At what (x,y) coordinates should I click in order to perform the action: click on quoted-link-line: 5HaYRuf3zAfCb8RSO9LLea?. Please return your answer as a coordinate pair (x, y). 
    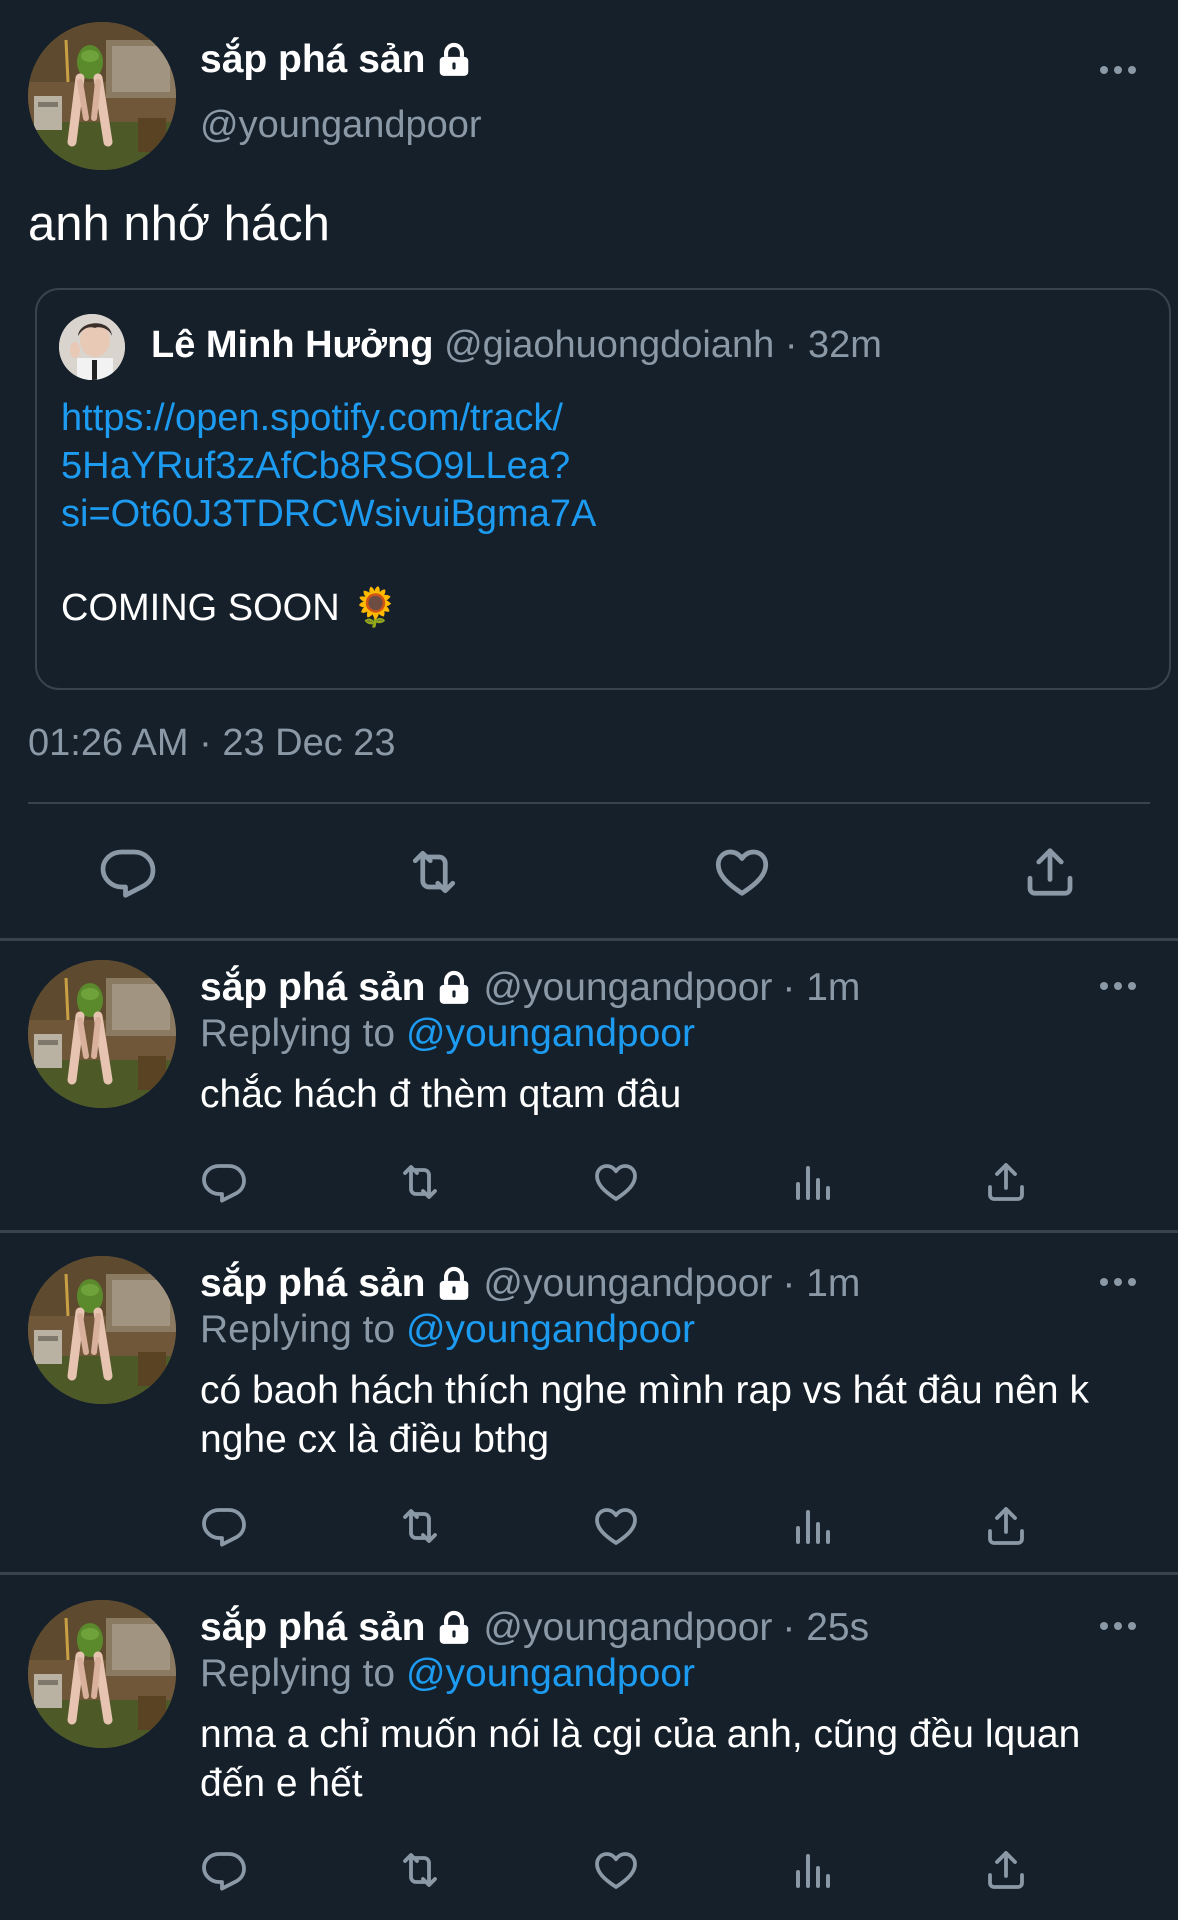
    Looking at the image, I should click on (328, 466).